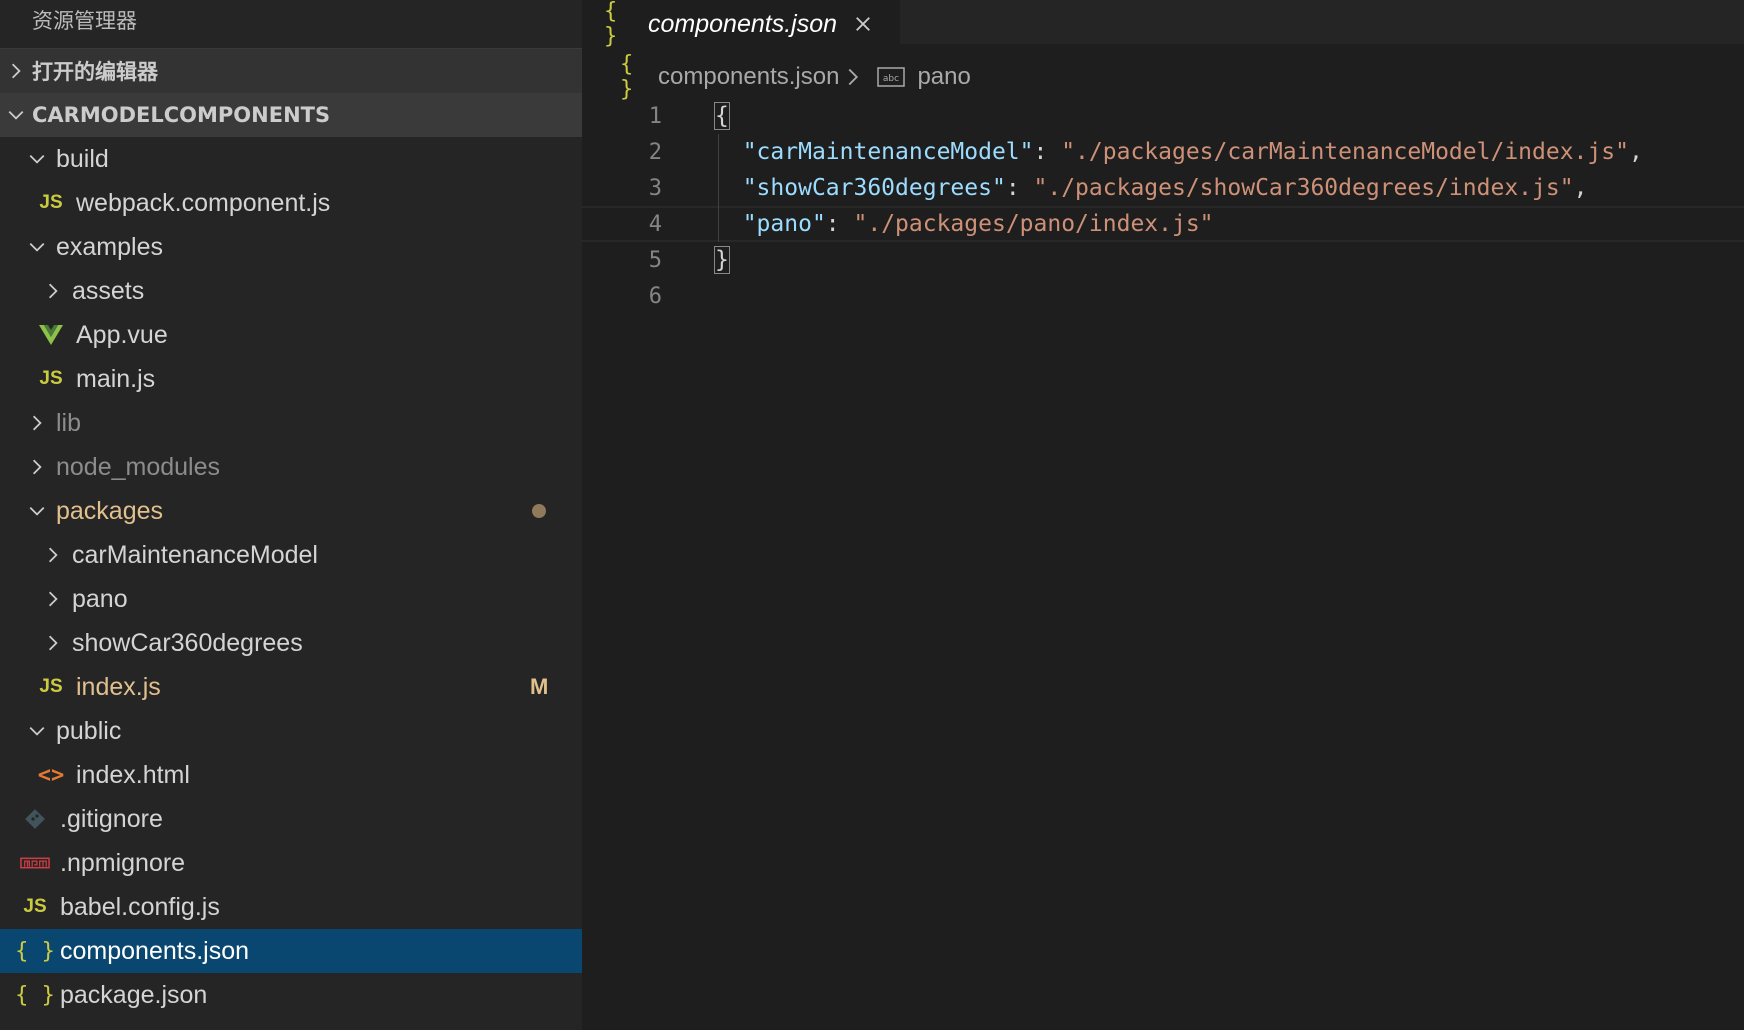 The image size is (1744, 1030). Describe the element at coordinates (1163, 77) in the screenshot. I see `breadcrumb: { } components.json abc pano` at that location.